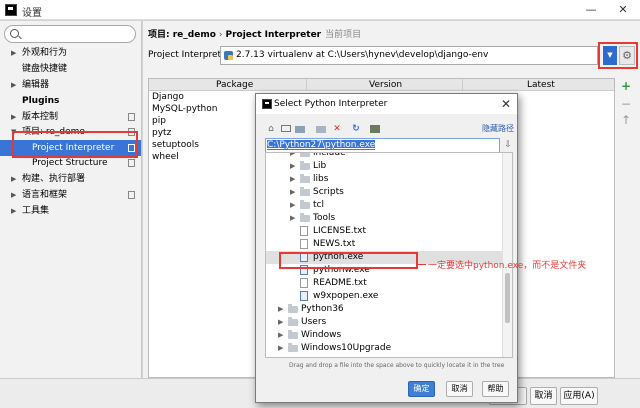 The image size is (640, 408). Describe the element at coordinates (168, 97) in the screenshot. I see `package-row: Django` at that location.